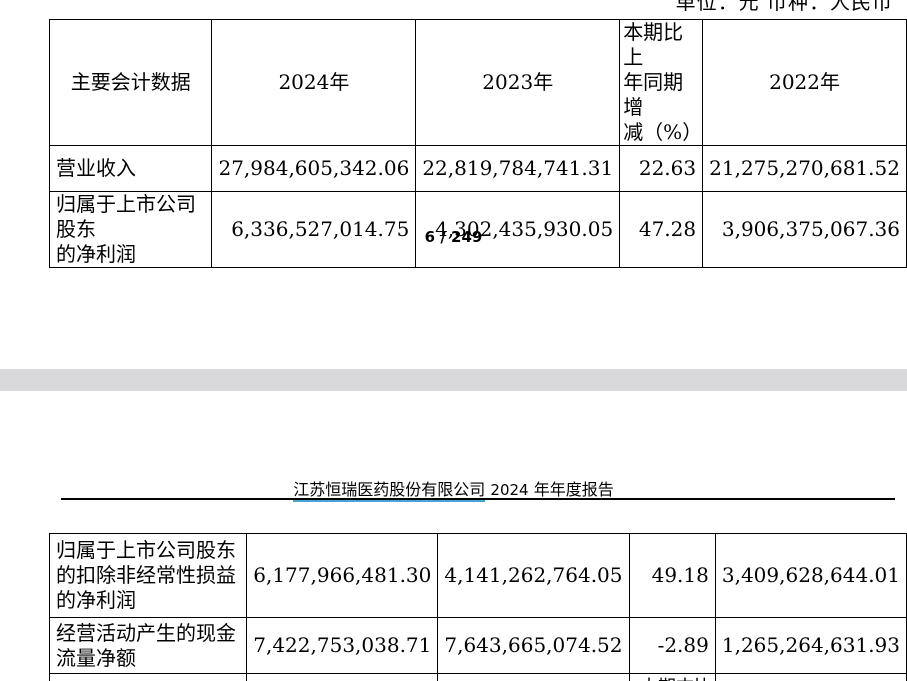  Describe the element at coordinates (509, 490) in the screenshot. I see `report-year: 2024` at that location.